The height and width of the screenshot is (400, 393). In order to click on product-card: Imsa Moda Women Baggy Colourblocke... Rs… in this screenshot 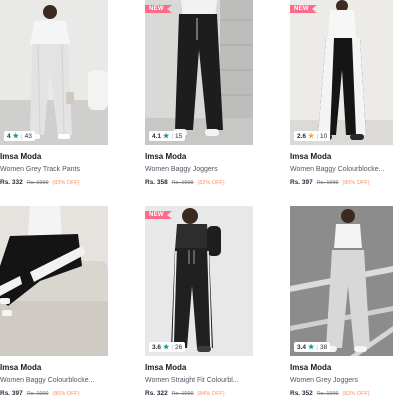, I will do `click(54, 302)`.